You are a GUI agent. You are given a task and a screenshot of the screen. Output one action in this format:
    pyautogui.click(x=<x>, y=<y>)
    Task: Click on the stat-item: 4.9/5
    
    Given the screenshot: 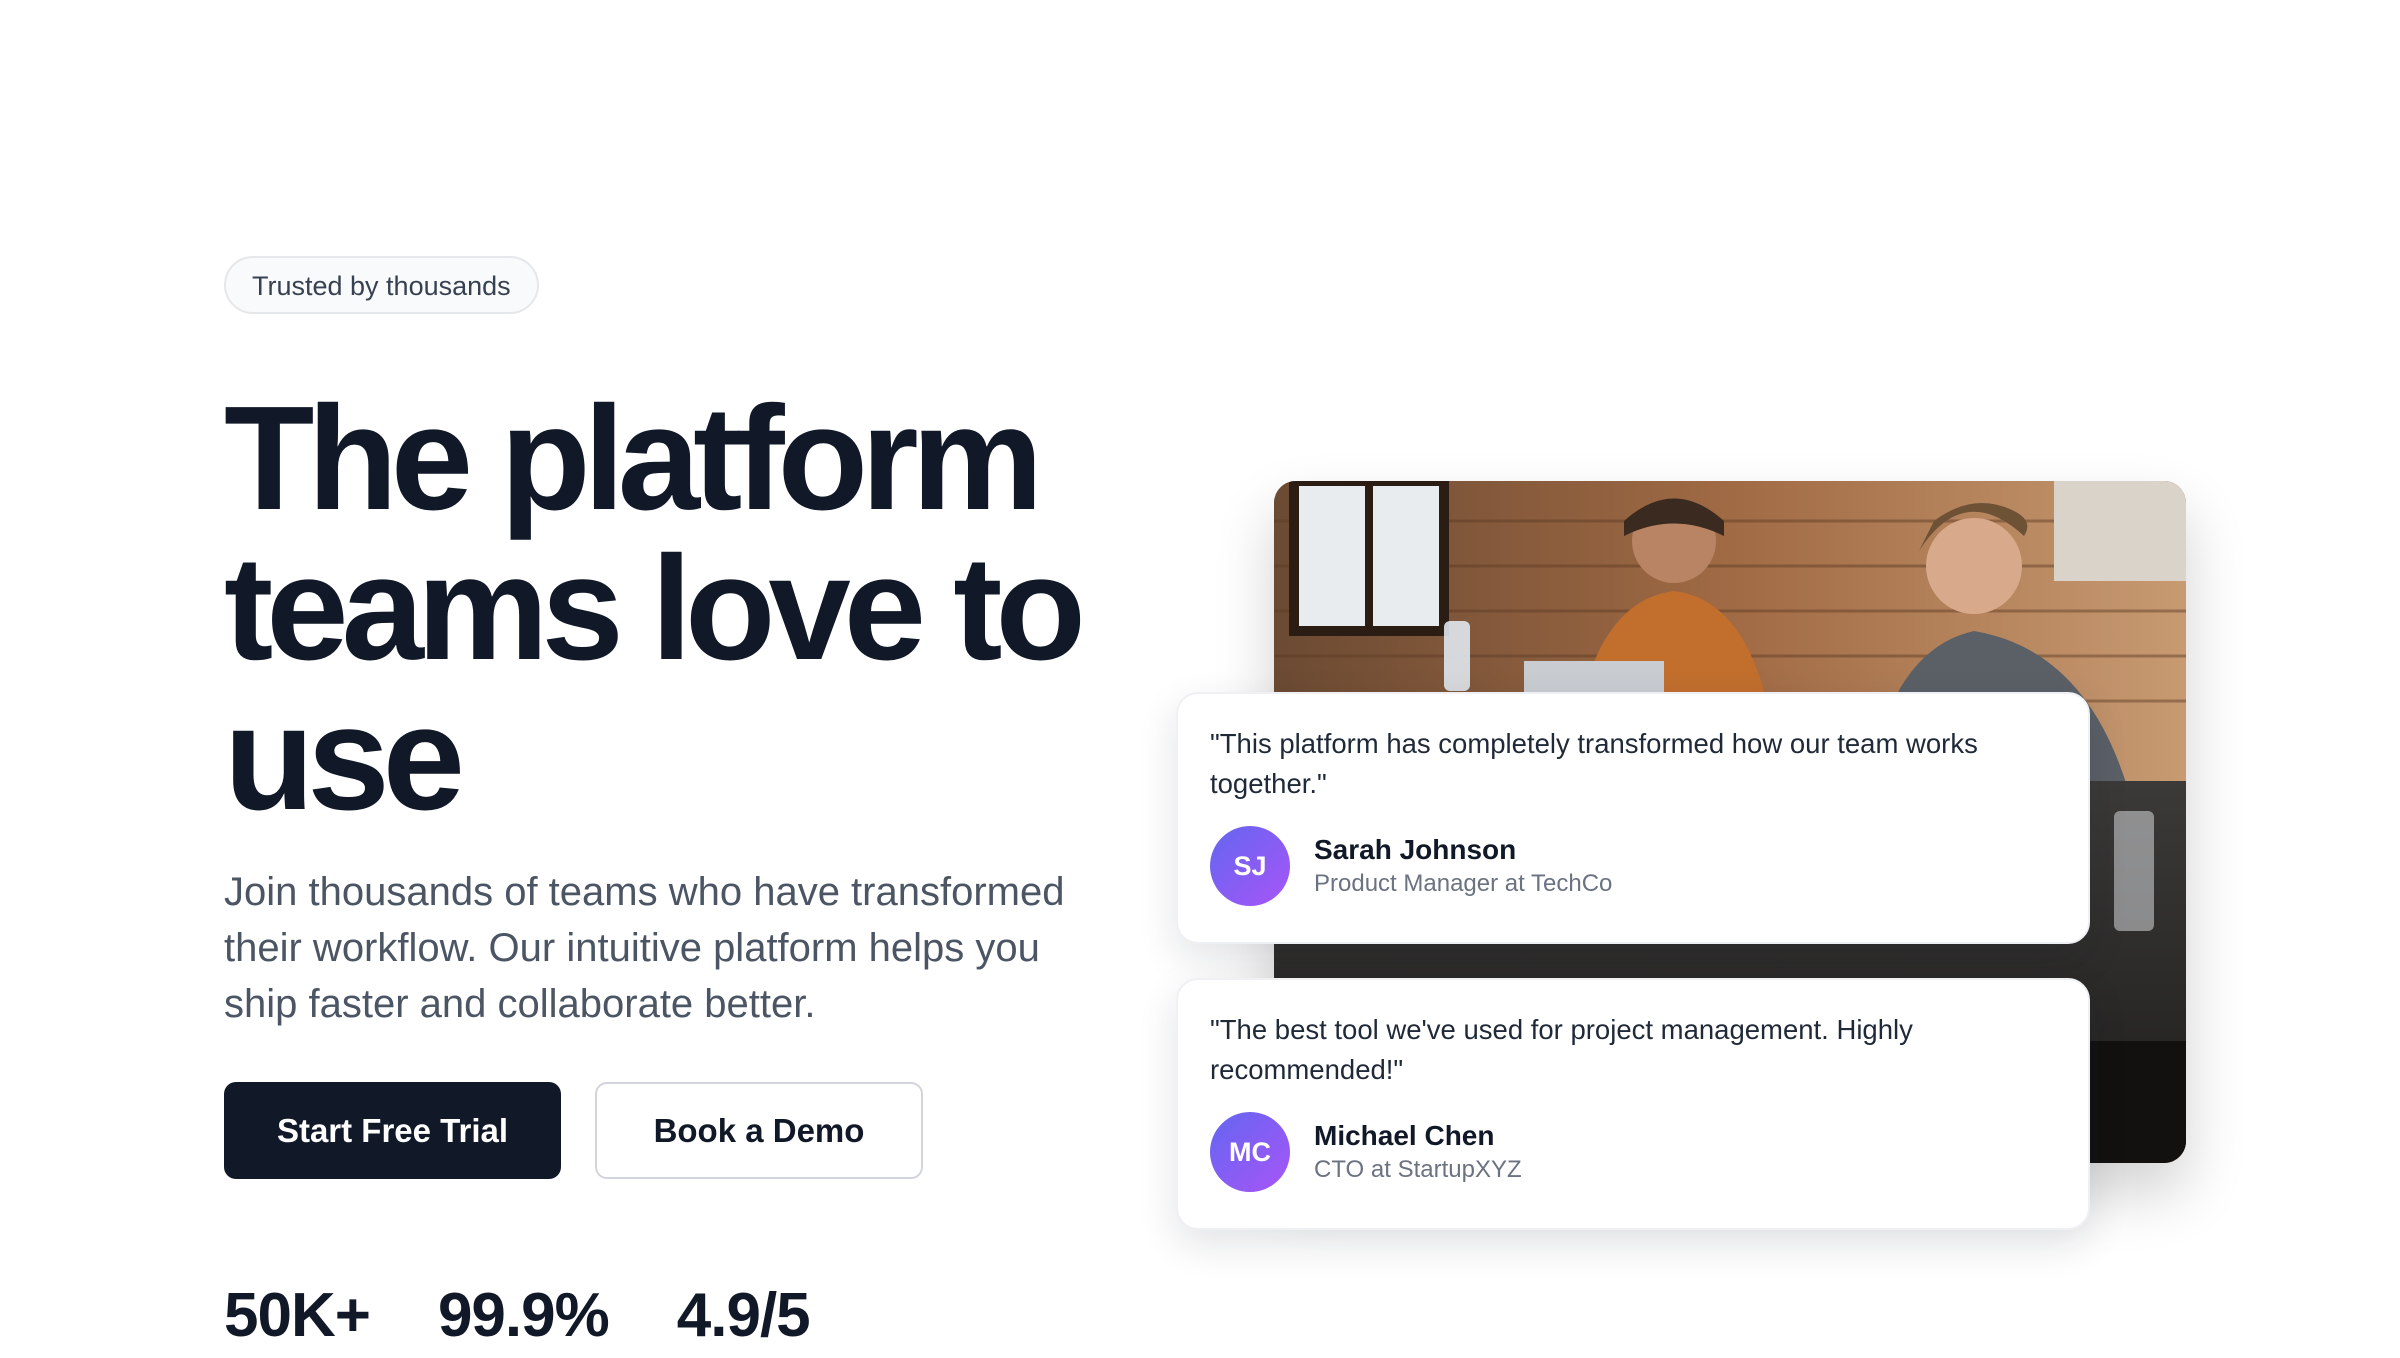 What is the action you would take?
    pyautogui.click(x=743, y=1319)
    